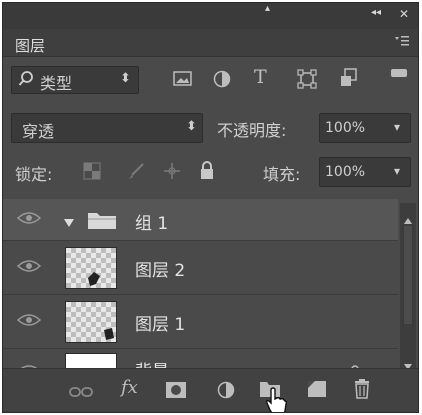 The height and width of the screenshot is (415, 422). Describe the element at coordinates (125, 78) in the screenshot. I see `filter-kind-arrow: ⬍` at that location.